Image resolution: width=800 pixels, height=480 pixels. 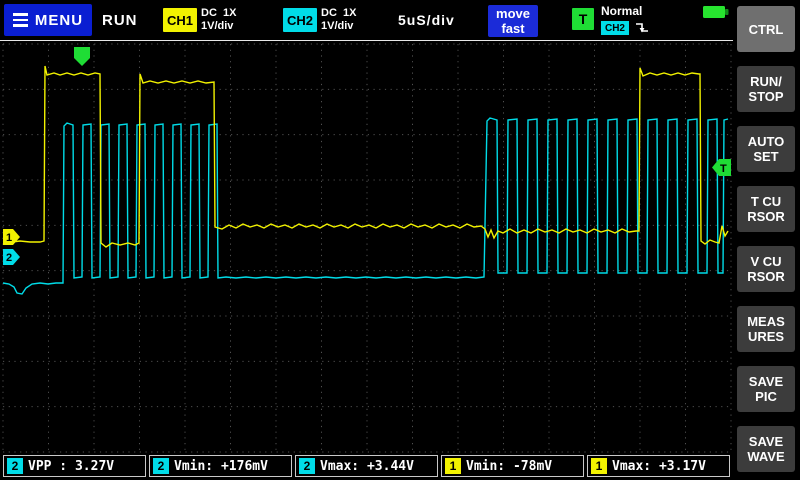 I want to click on measurement-vpp-ch2: 2 VPP : 3.27V, so click(x=74, y=466).